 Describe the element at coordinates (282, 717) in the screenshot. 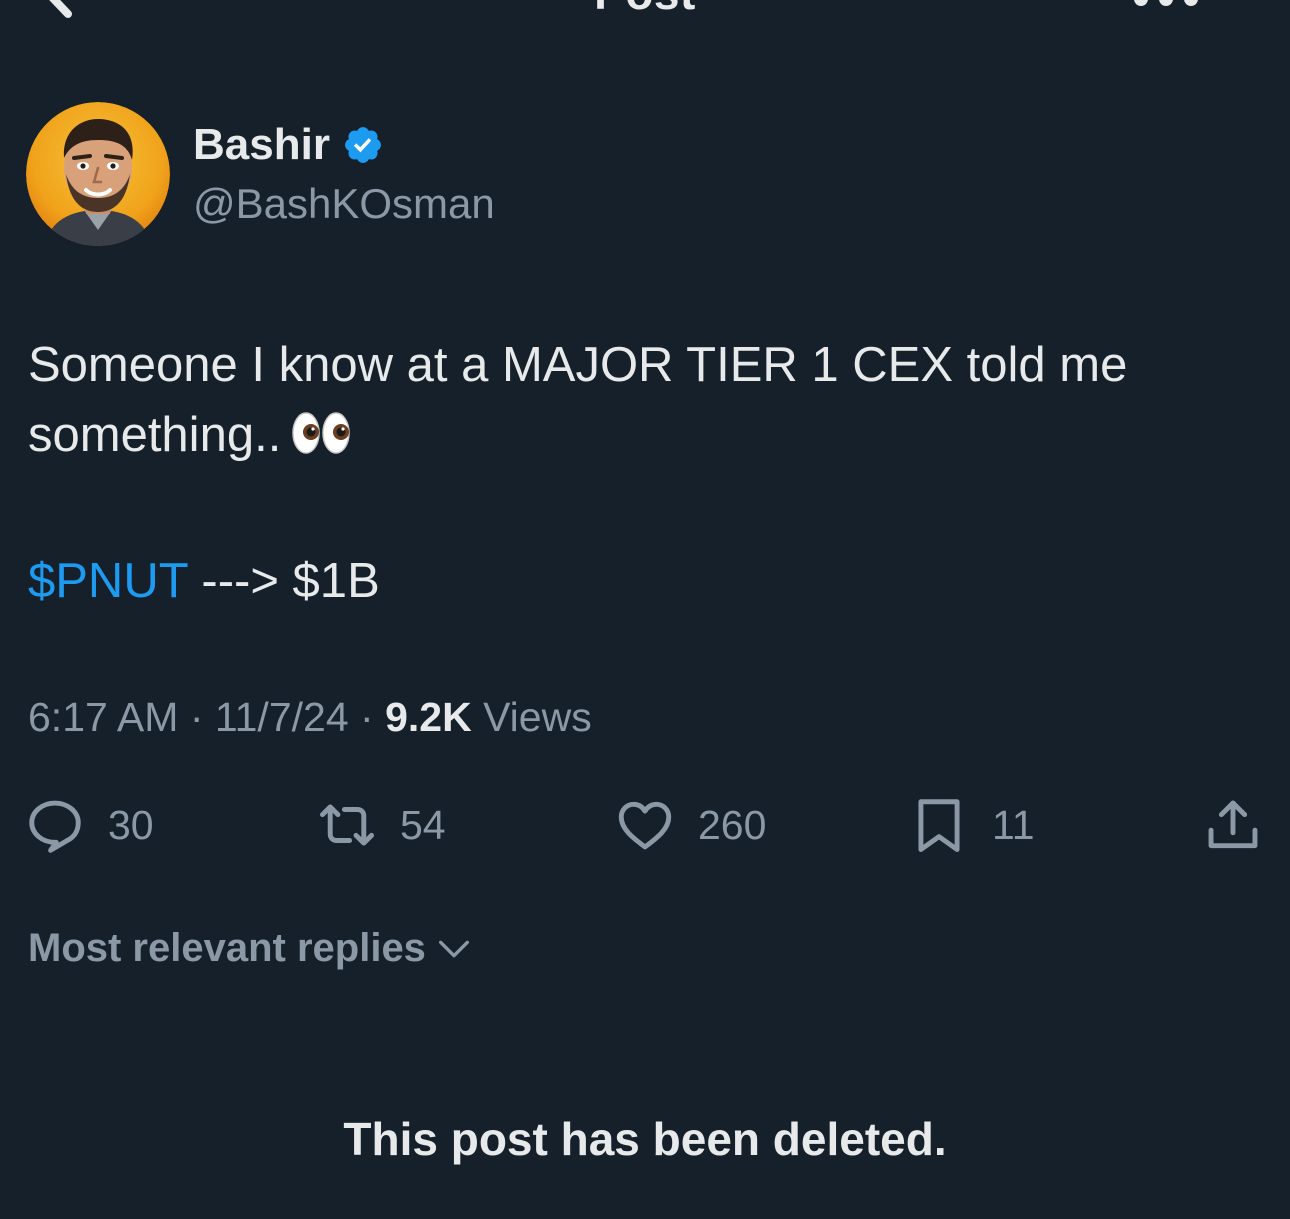

I see `post-date: 11/7/24` at that location.